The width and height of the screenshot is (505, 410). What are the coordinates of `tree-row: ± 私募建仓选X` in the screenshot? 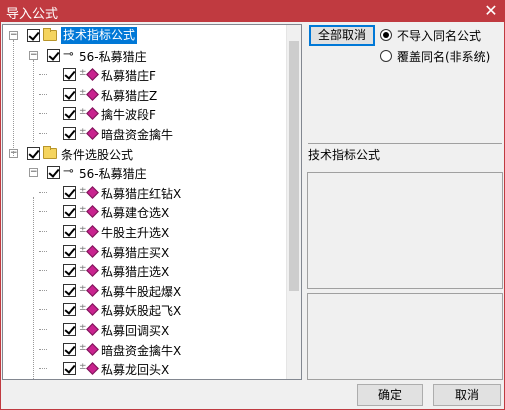 It's located at (145, 211).